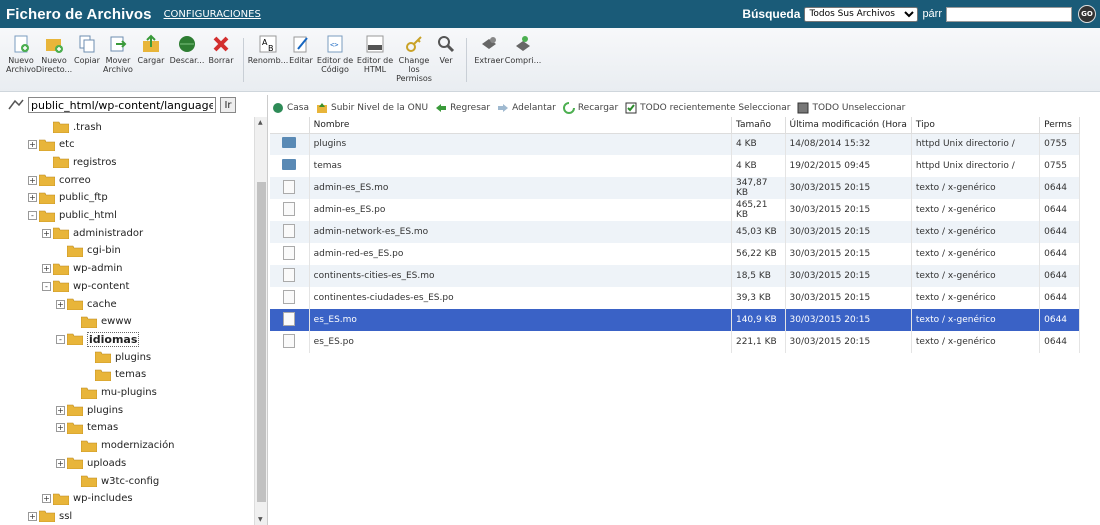 The width and height of the screenshot is (1100, 525). What do you see at coordinates (1009, 14) in the screenshot?
I see `search-input` at bounding box center [1009, 14].